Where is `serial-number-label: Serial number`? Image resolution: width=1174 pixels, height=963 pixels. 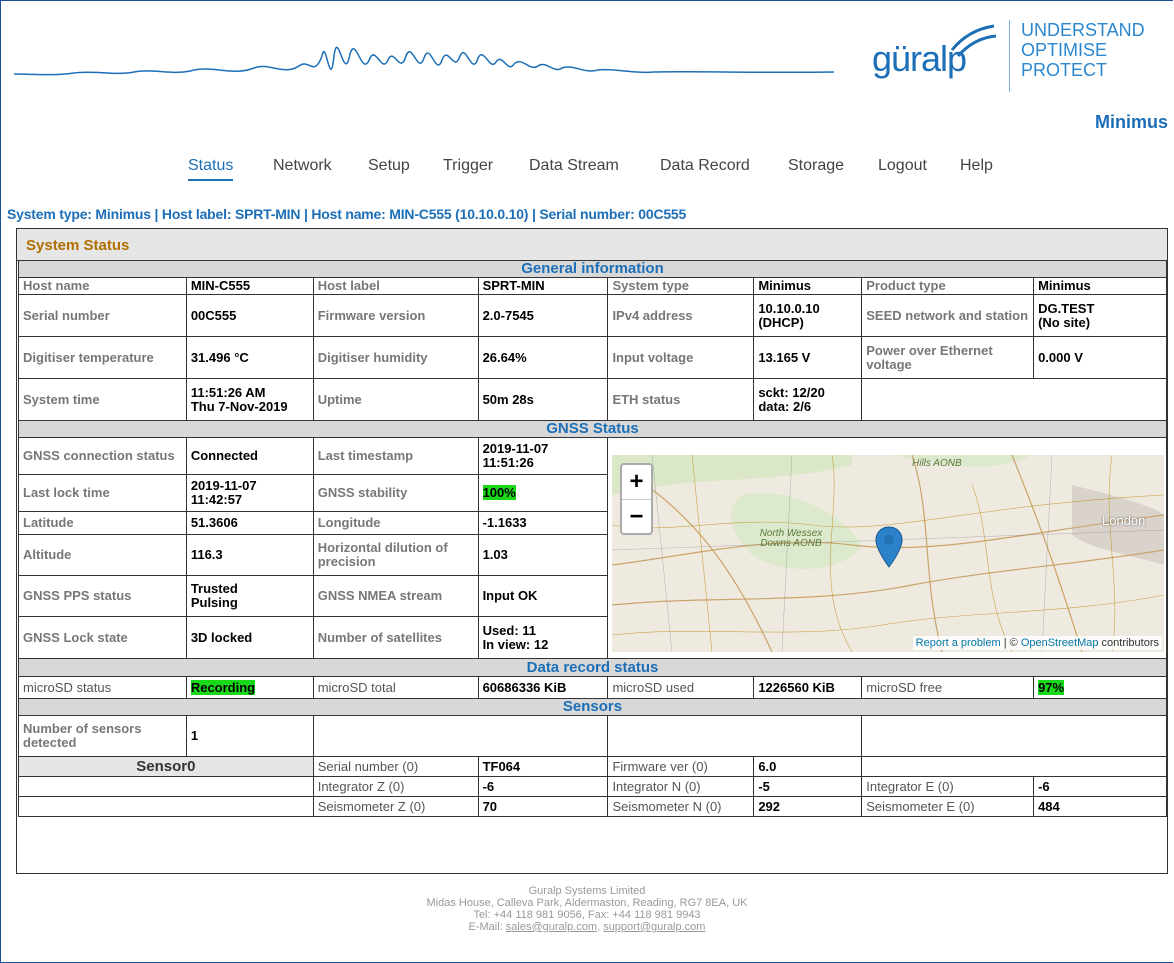 serial-number-label: Serial number is located at coordinates (102, 315).